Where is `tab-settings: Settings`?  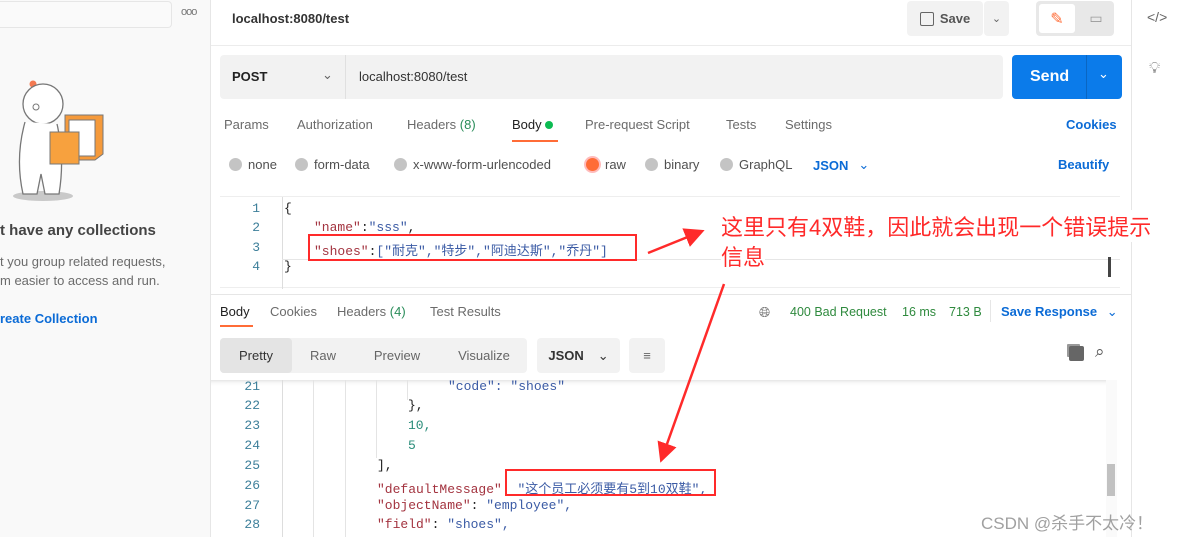
tab-settings: Settings is located at coordinates (808, 124).